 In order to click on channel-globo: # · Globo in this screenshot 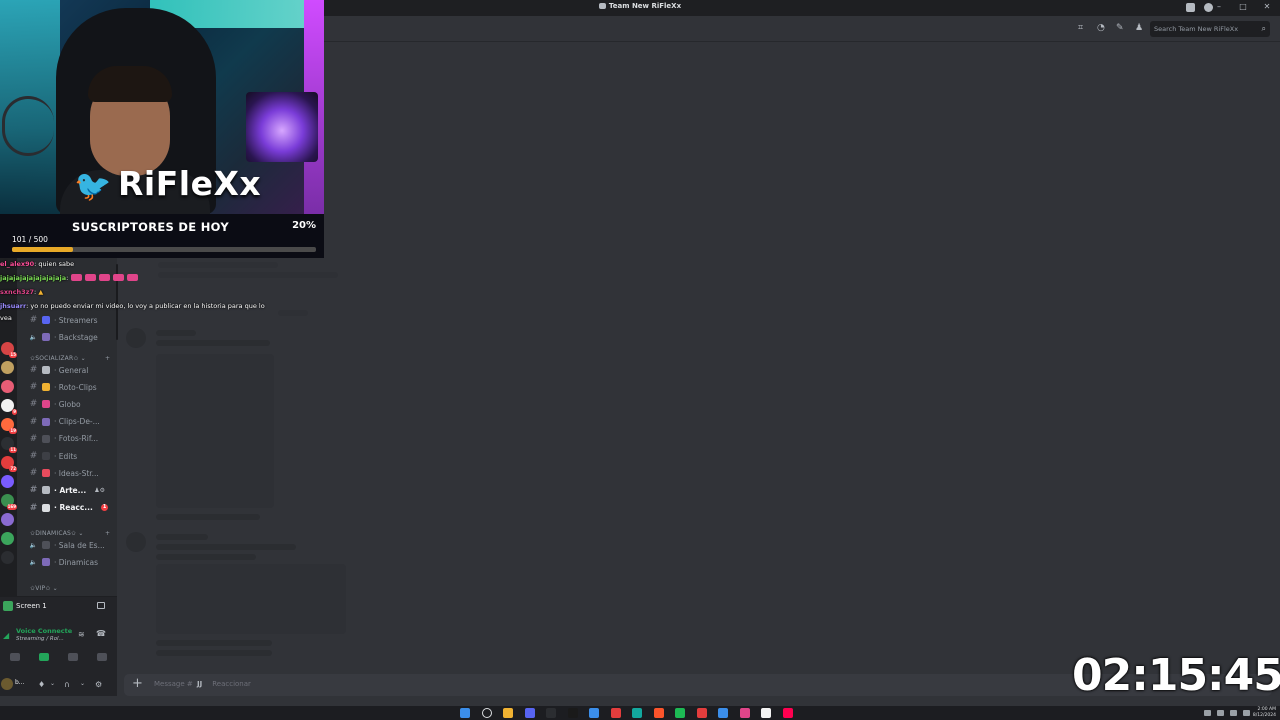, I will do `click(79, 404)`.